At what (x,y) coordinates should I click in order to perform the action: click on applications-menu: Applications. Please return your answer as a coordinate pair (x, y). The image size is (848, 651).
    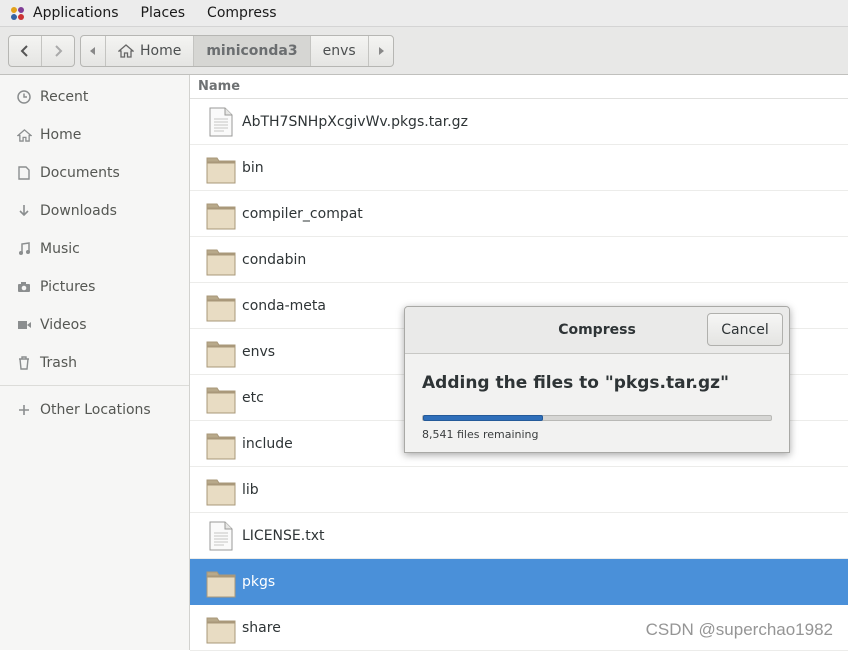
    Looking at the image, I should click on (65, 13).